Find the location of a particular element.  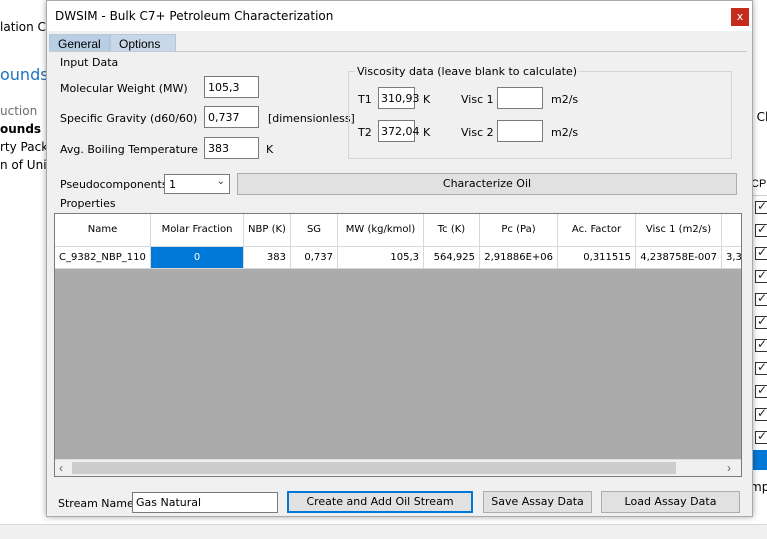

cell-nbp: 383 is located at coordinates (267, 258).